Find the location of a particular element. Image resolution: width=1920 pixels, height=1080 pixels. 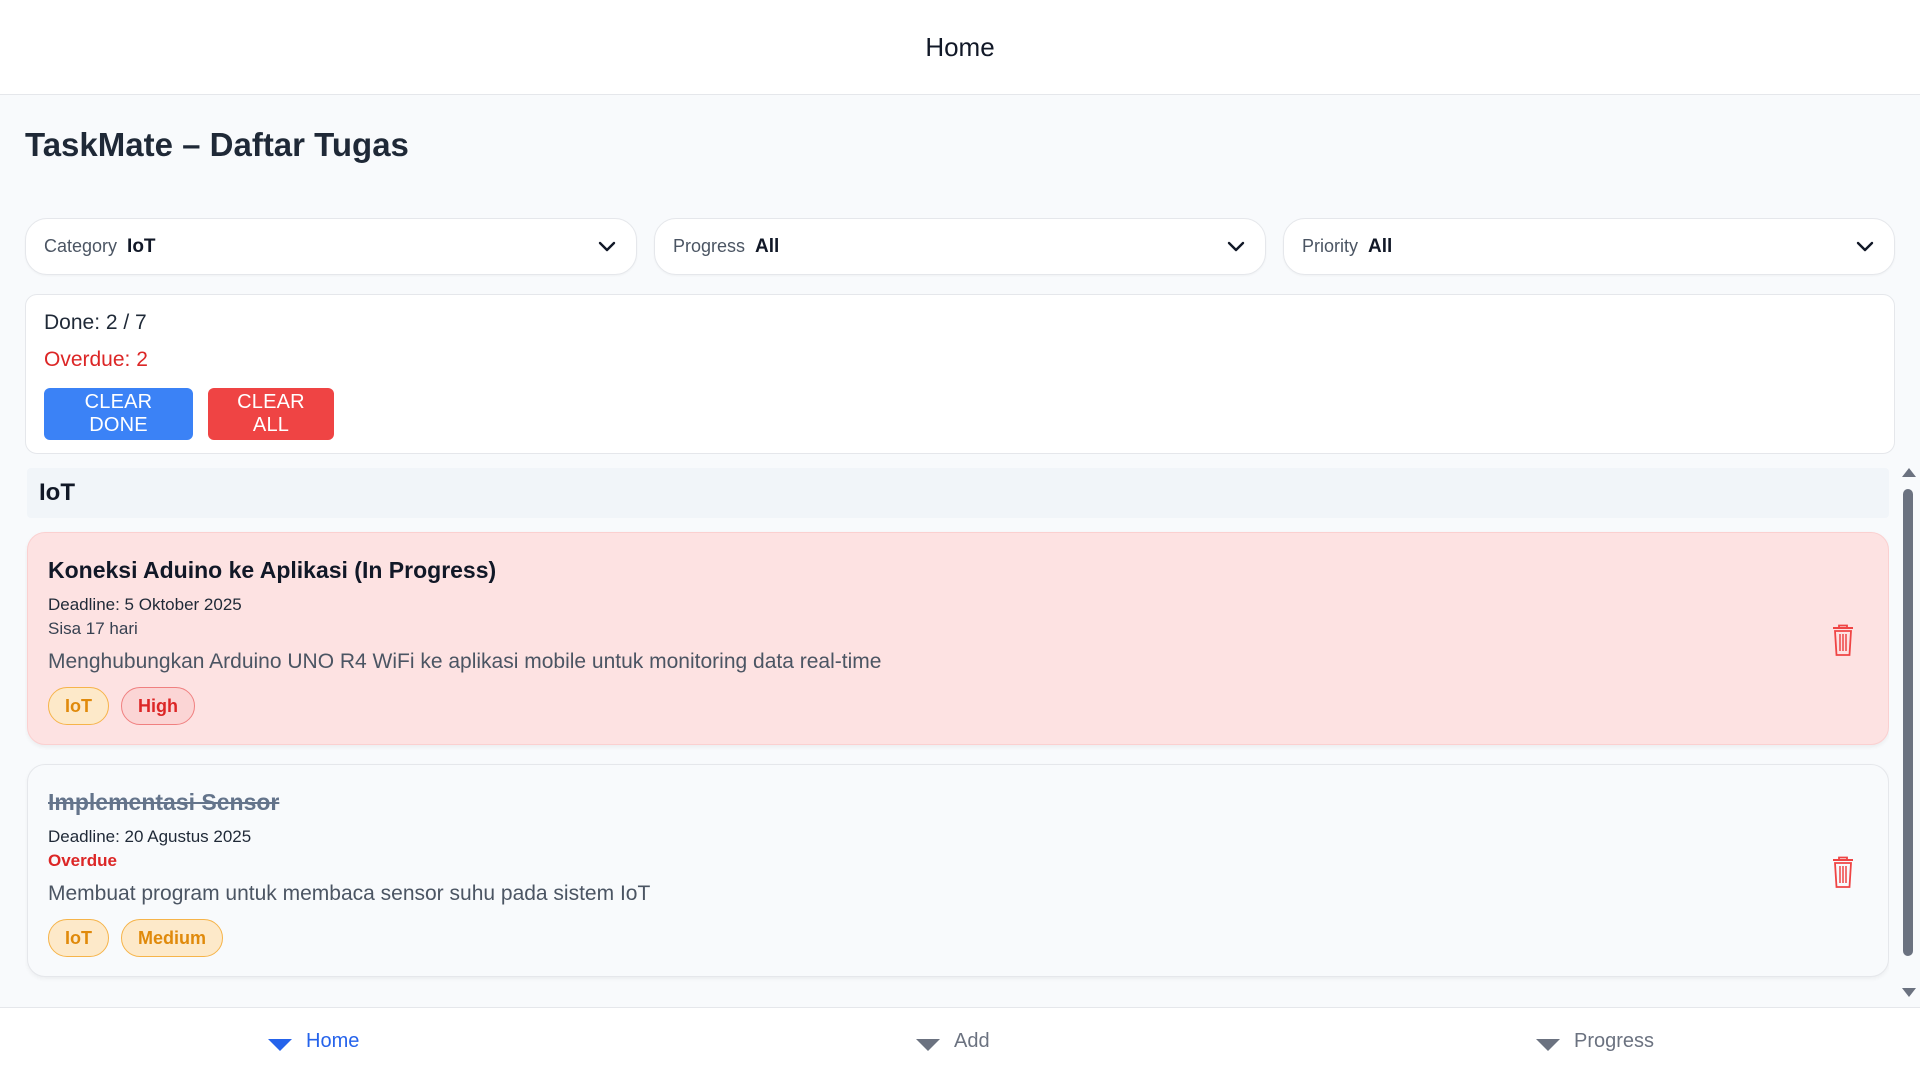

clear-done-button: CLEAR DONE is located at coordinates (118, 414).